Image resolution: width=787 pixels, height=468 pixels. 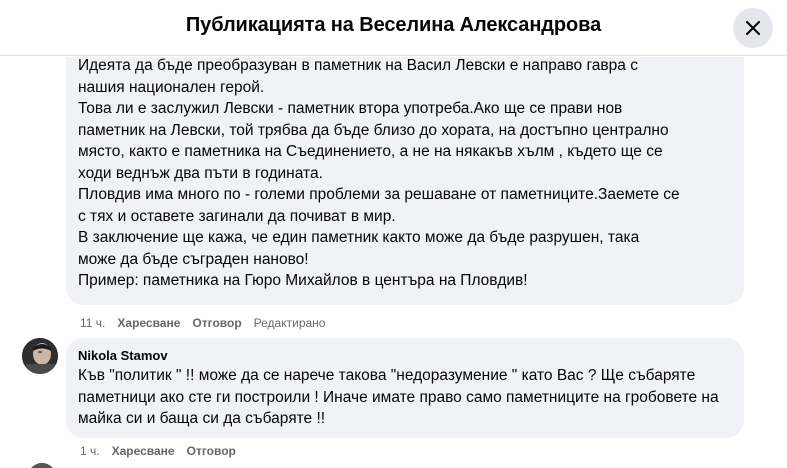 I want to click on comment-actions: 11 ч. Харесване Отговор Редактирано, so click(x=202, y=323).